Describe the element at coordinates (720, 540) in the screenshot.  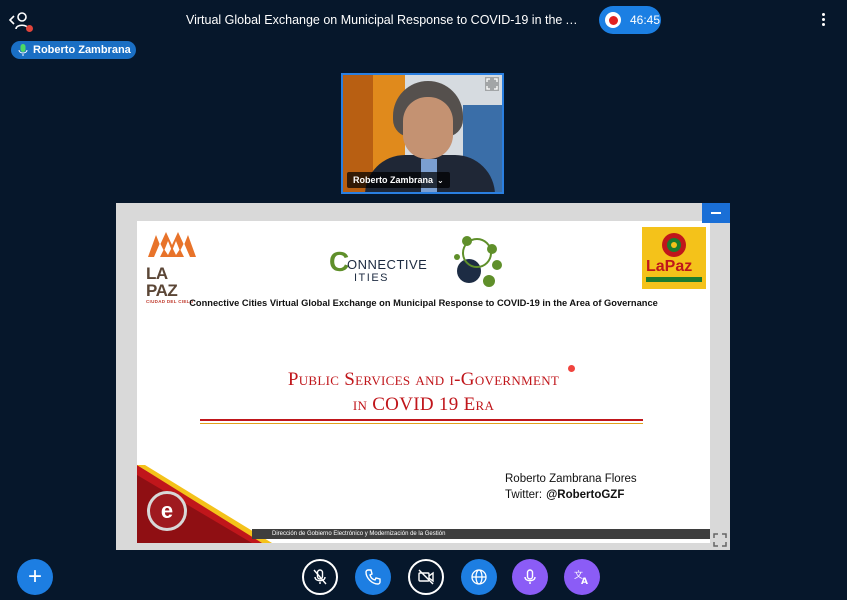
I see `fullscreen-icon` at that location.